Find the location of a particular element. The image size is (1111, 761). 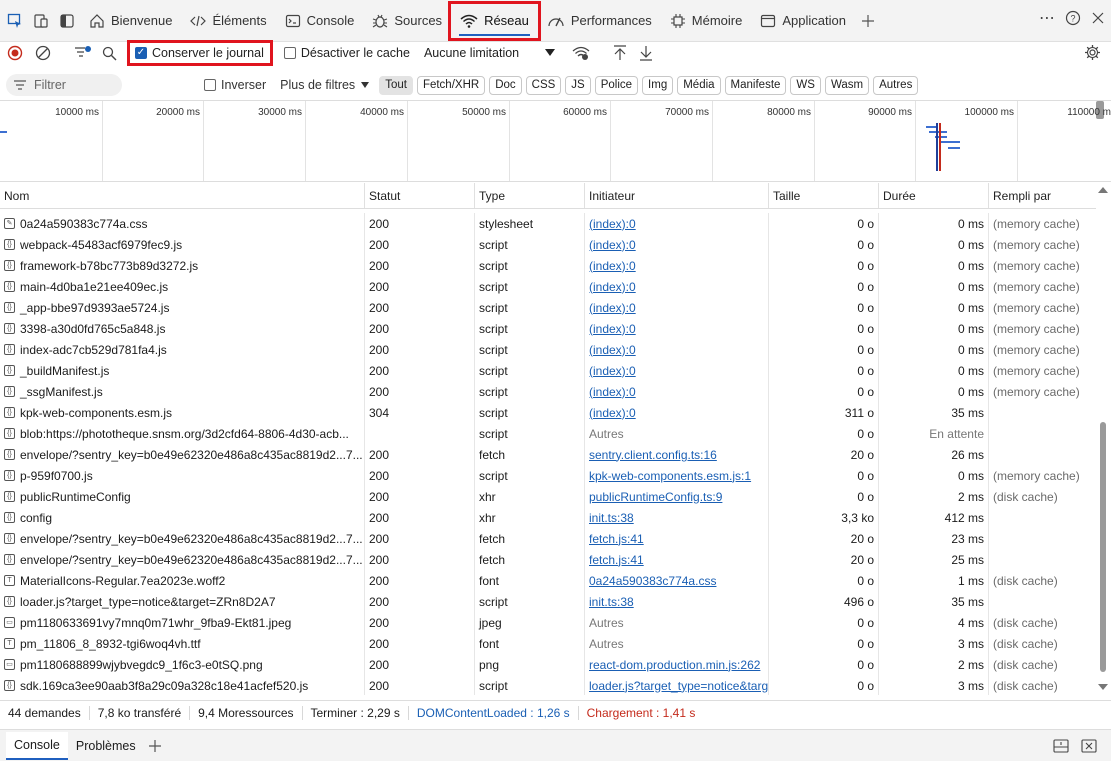

table-scrollbar is located at coordinates (1103, 438).